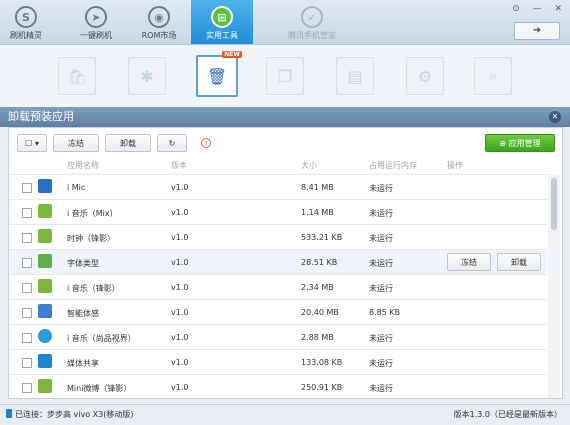  Describe the element at coordinates (285, 143) in the screenshot. I see `panel-toolbar: ☐ ▾ 冻结 卸载 ↻ ! ⊕ 应用管理` at that location.